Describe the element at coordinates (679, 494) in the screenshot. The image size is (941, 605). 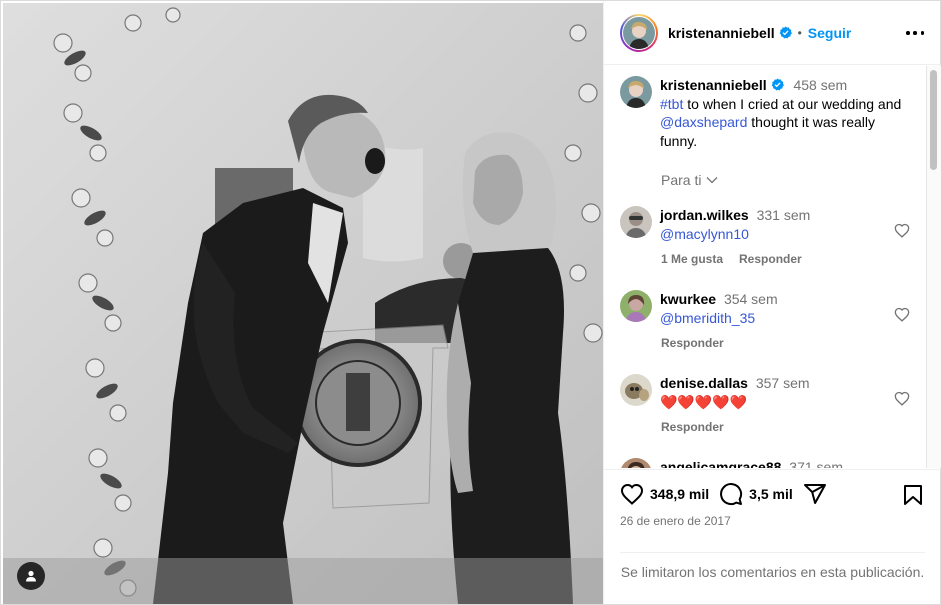
I see `like-count: 348,9 mil` at that location.